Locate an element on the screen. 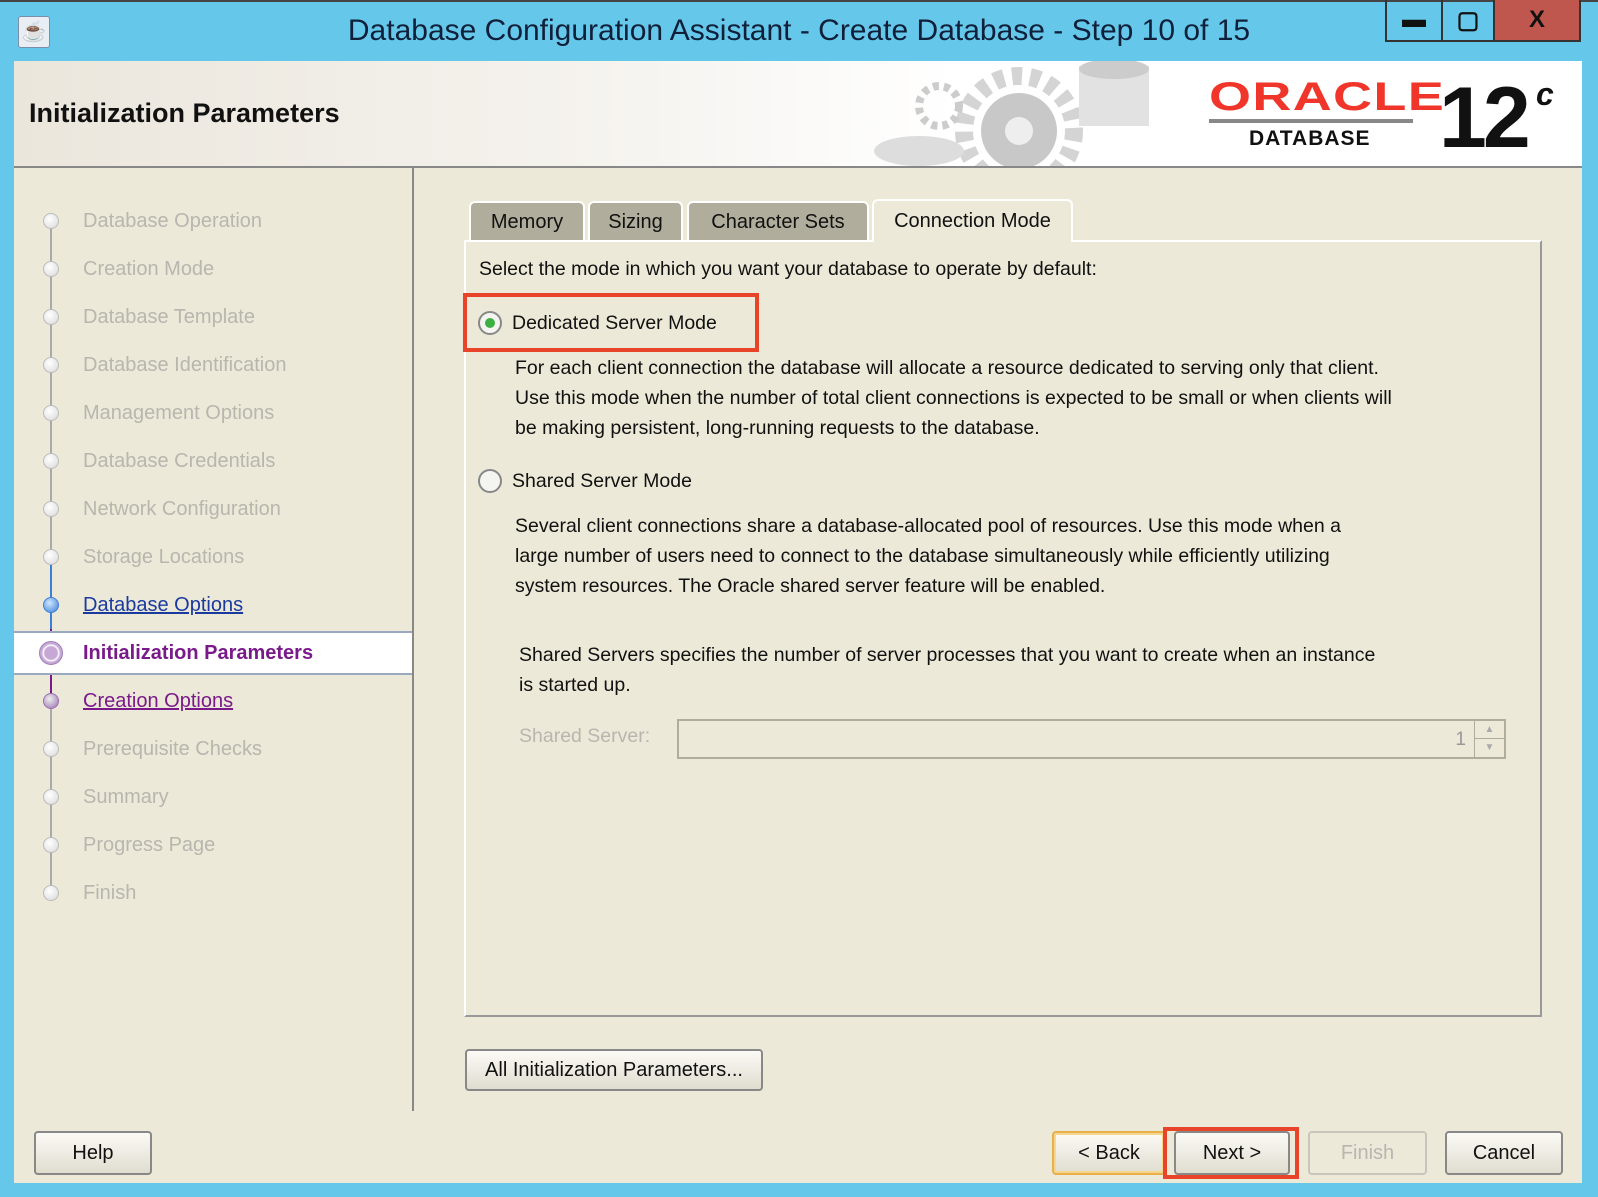 The width and height of the screenshot is (1598, 1197). tab-character-sets: Character Sets is located at coordinates (778, 221).